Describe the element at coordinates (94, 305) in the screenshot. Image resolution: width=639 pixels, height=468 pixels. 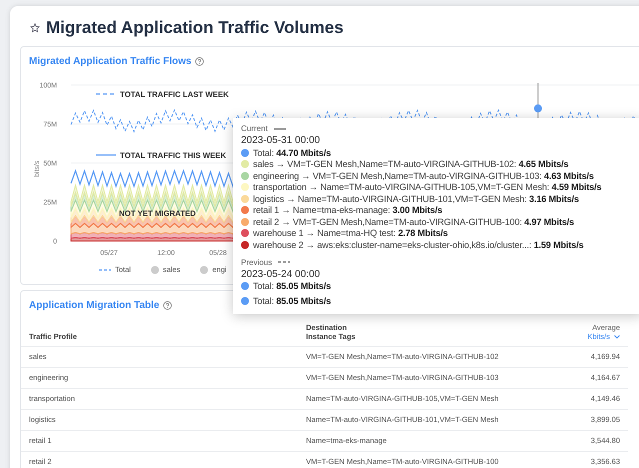
I see `panel-title: Application Migration Table` at that location.